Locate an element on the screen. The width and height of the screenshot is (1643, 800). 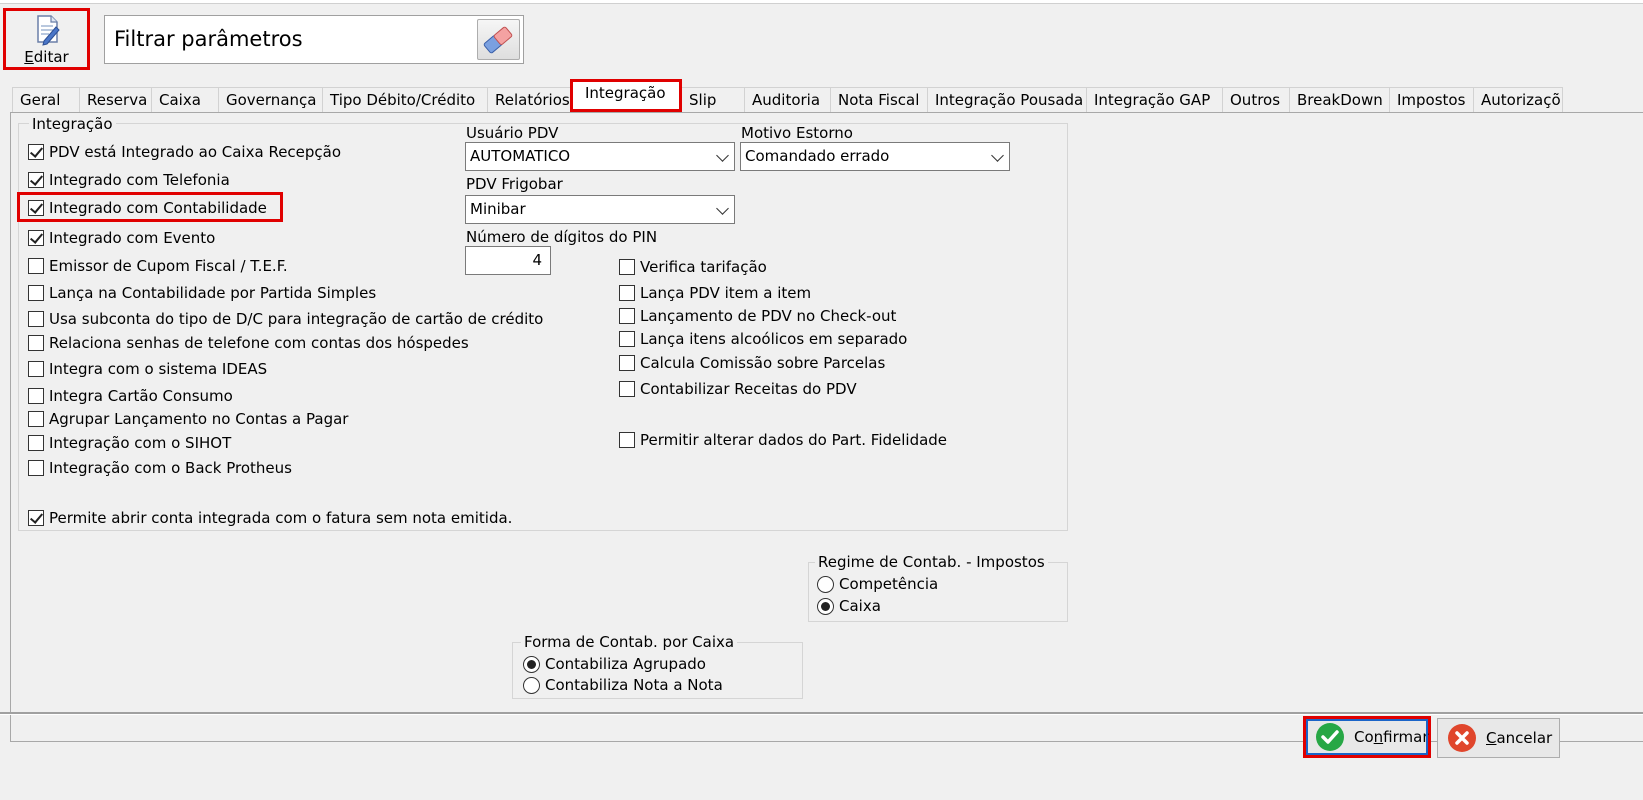
radio-contabiliza-agrupado: Contabiliza Agrupado is located at coordinates (614, 664).